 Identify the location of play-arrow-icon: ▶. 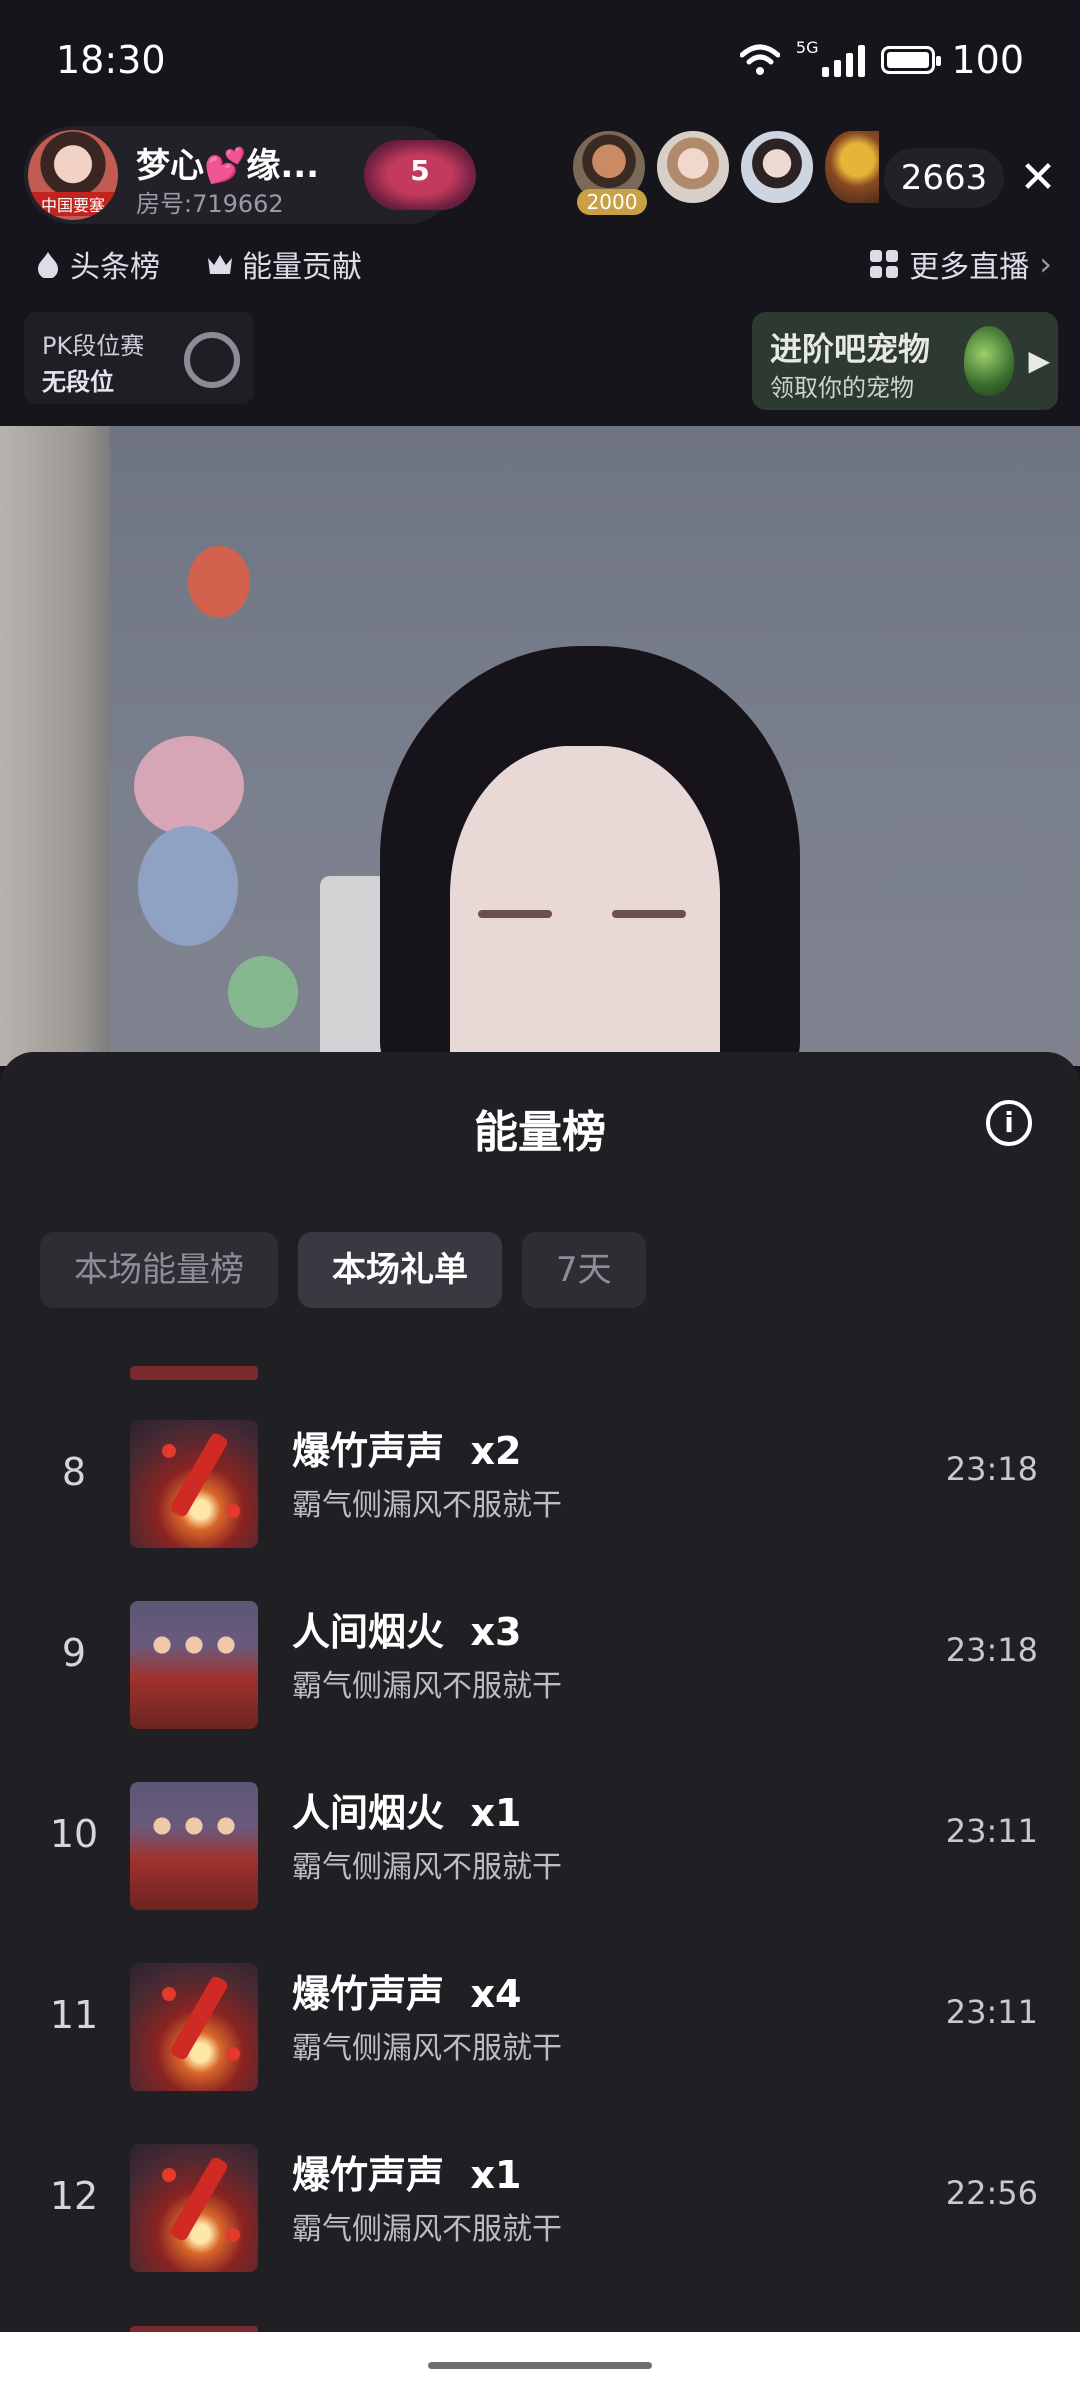
(1039, 360).